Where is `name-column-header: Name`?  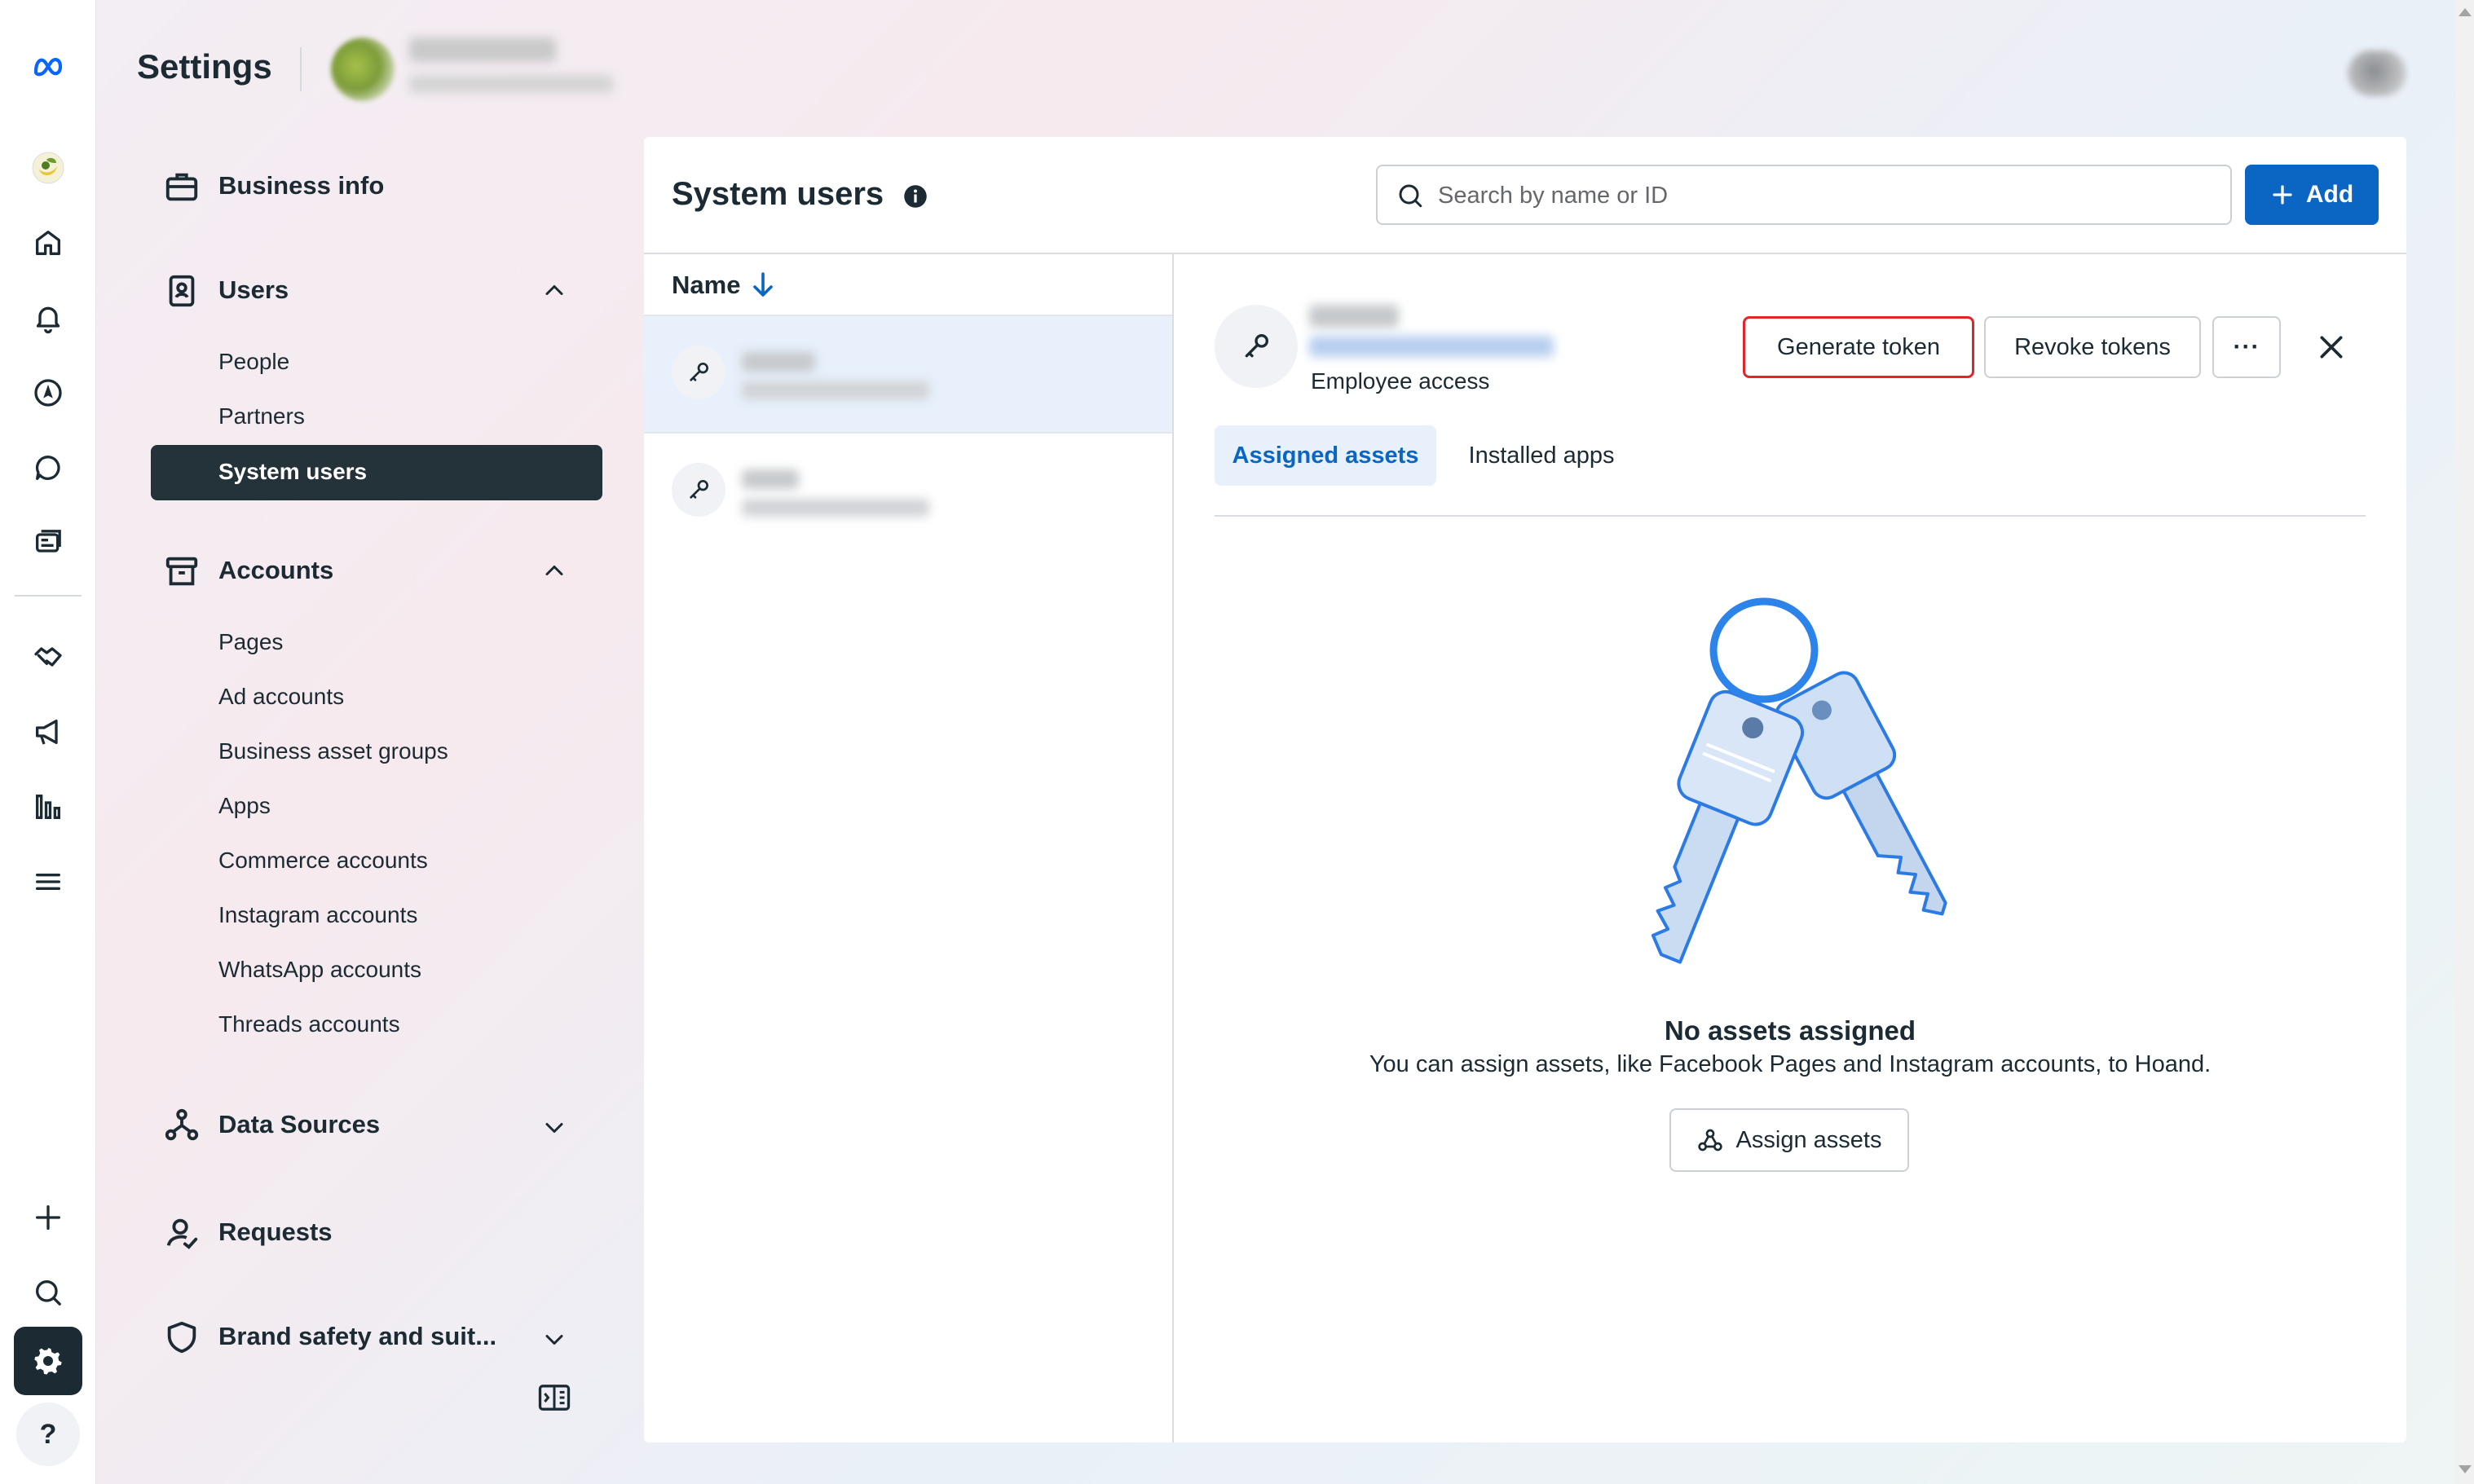 name-column-header: Name is located at coordinates (723, 285).